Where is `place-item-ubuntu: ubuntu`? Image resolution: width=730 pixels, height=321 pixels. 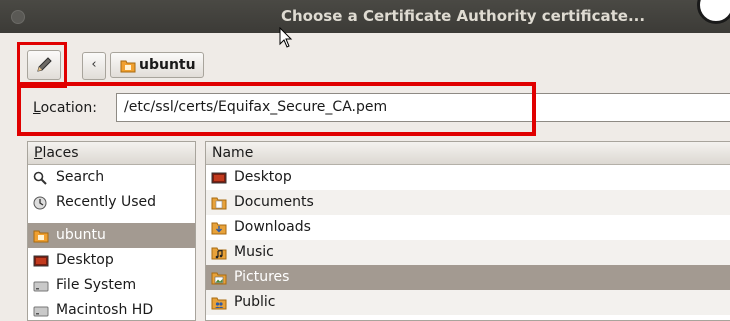
place-item-ubuntu: ubuntu is located at coordinates (111, 235).